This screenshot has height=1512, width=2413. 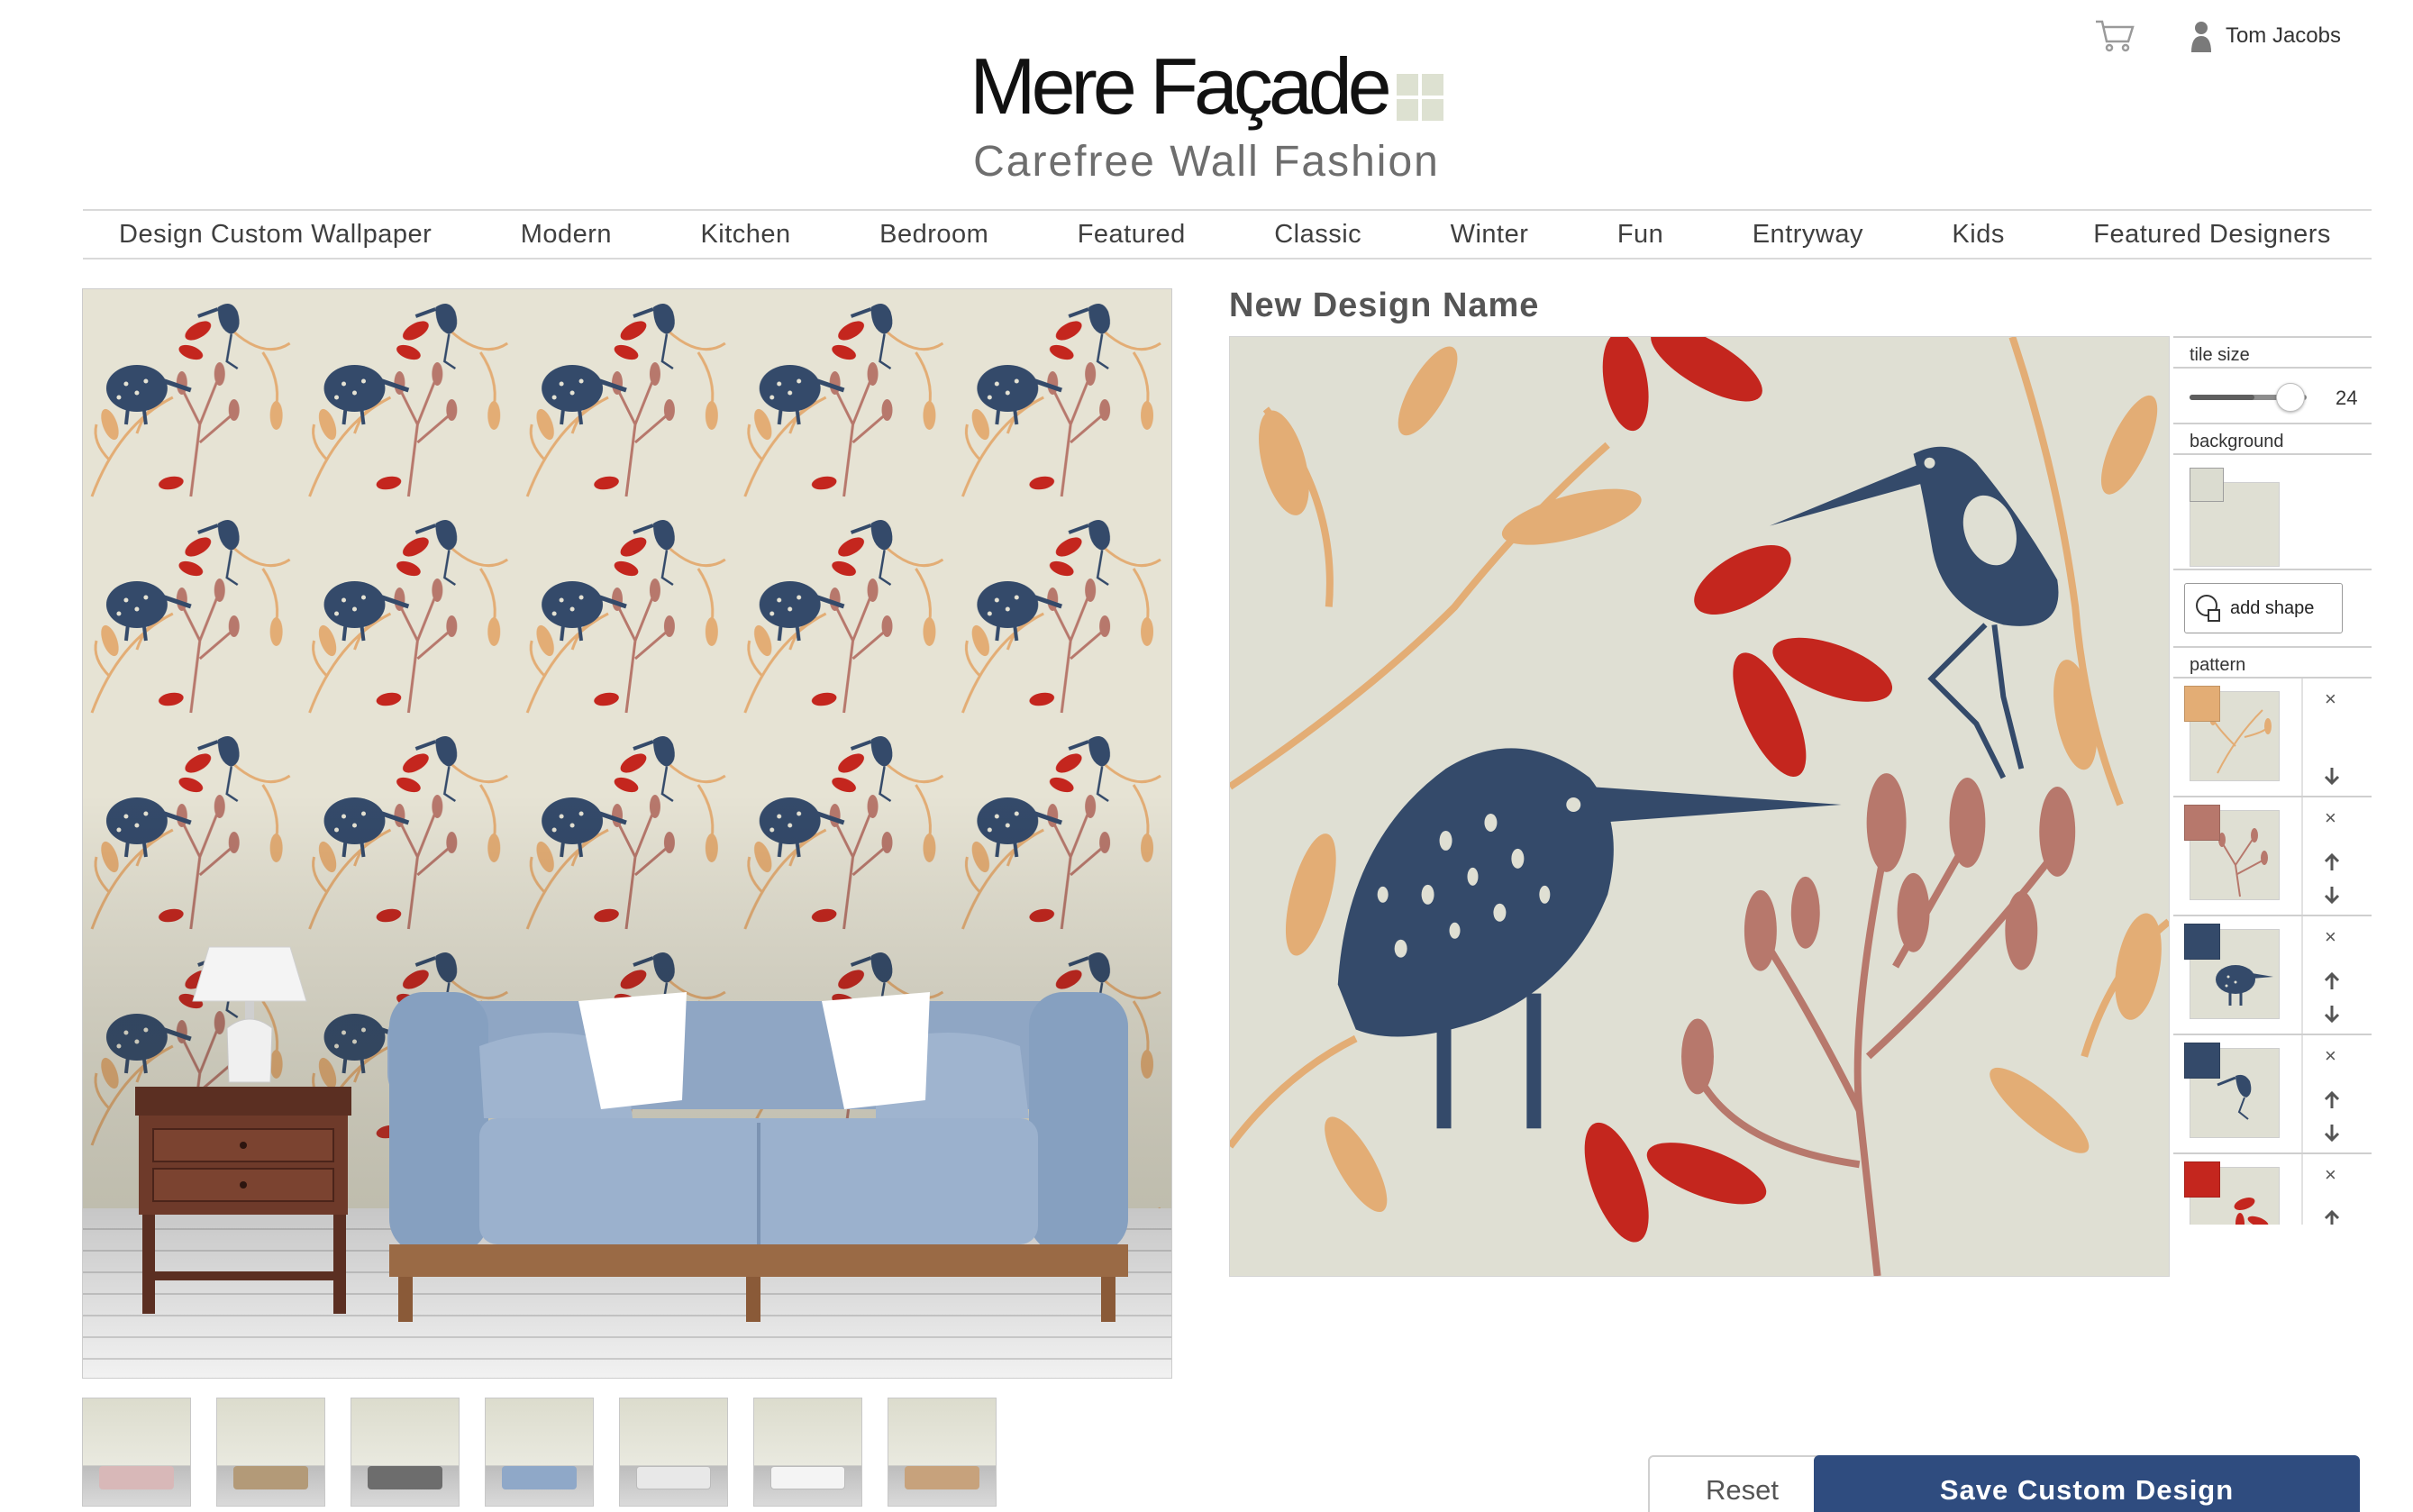 What do you see at coordinates (1490, 235) in the screenshot?
I see `nav-winter: Winter` at bounding box center [1490, 235].